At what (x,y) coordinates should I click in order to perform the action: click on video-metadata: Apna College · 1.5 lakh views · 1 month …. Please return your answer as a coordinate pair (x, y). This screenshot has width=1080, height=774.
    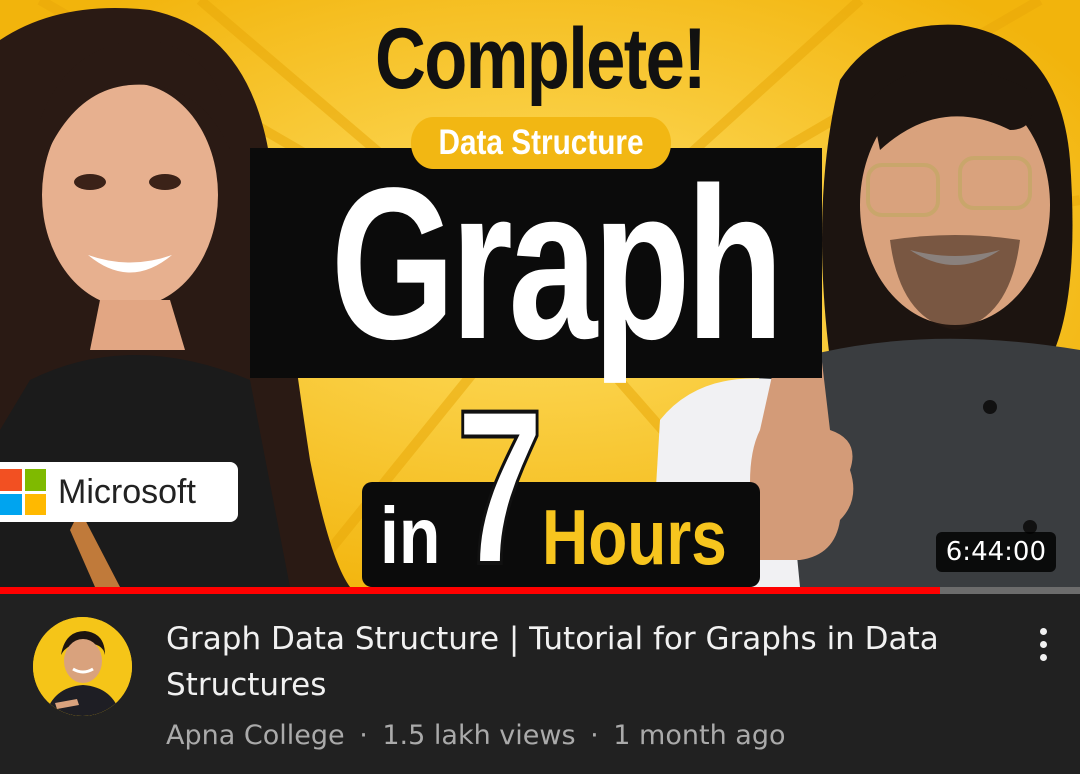
    Looking at the image, I should click on (475, 735).